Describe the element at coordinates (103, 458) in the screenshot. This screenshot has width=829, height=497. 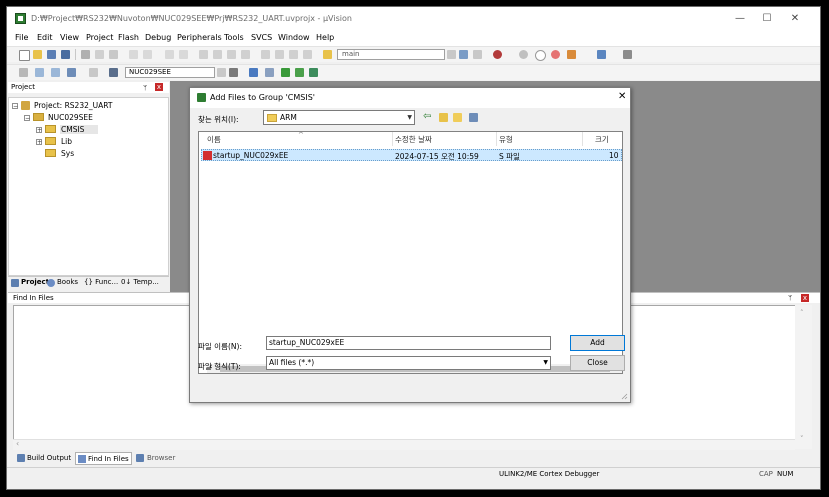
I see `tab-find-in-files-active: Find In Files` at that location.